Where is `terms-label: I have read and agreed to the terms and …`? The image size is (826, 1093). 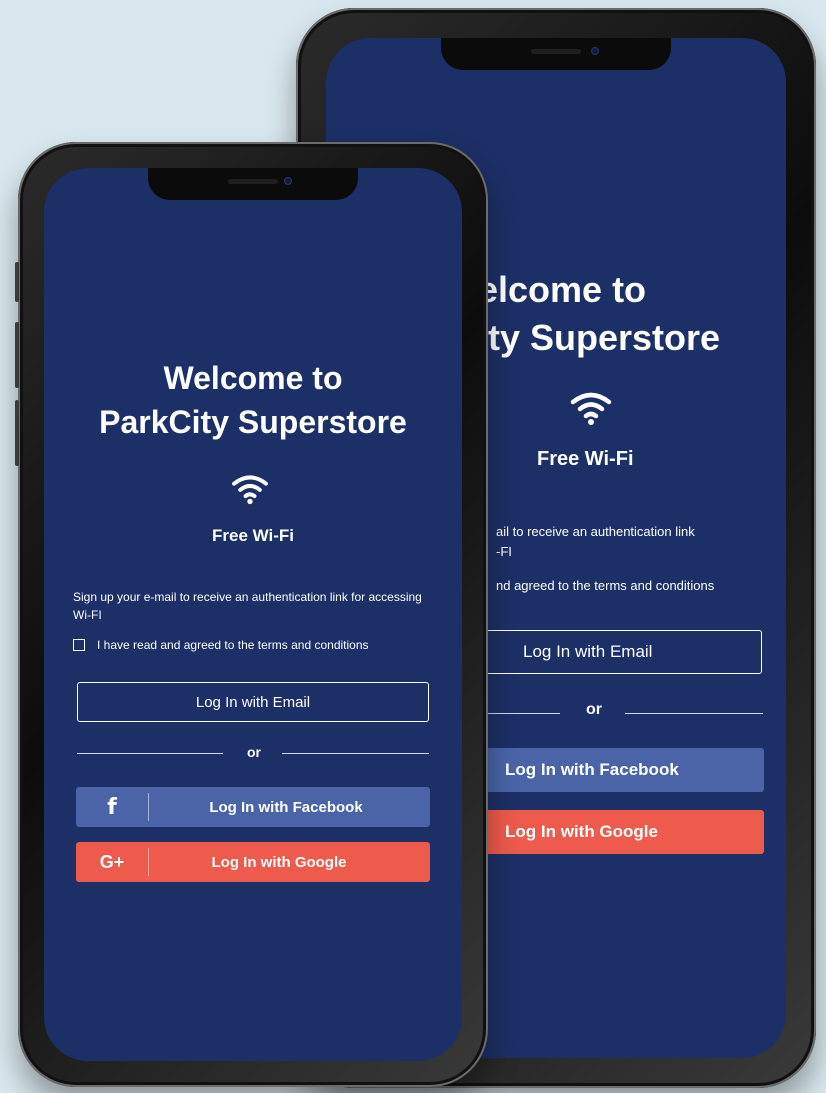 terms-label: I have read and agreed to the terms and … is located at coordinates (233, 645).